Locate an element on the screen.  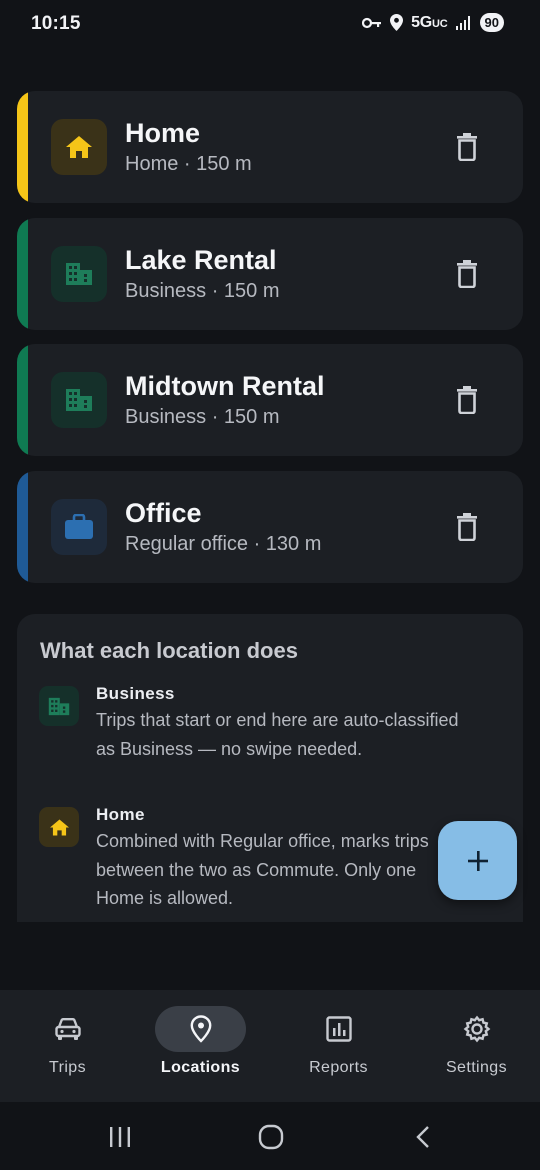
system-navigation-bar is located at coordinates (270, 1136).